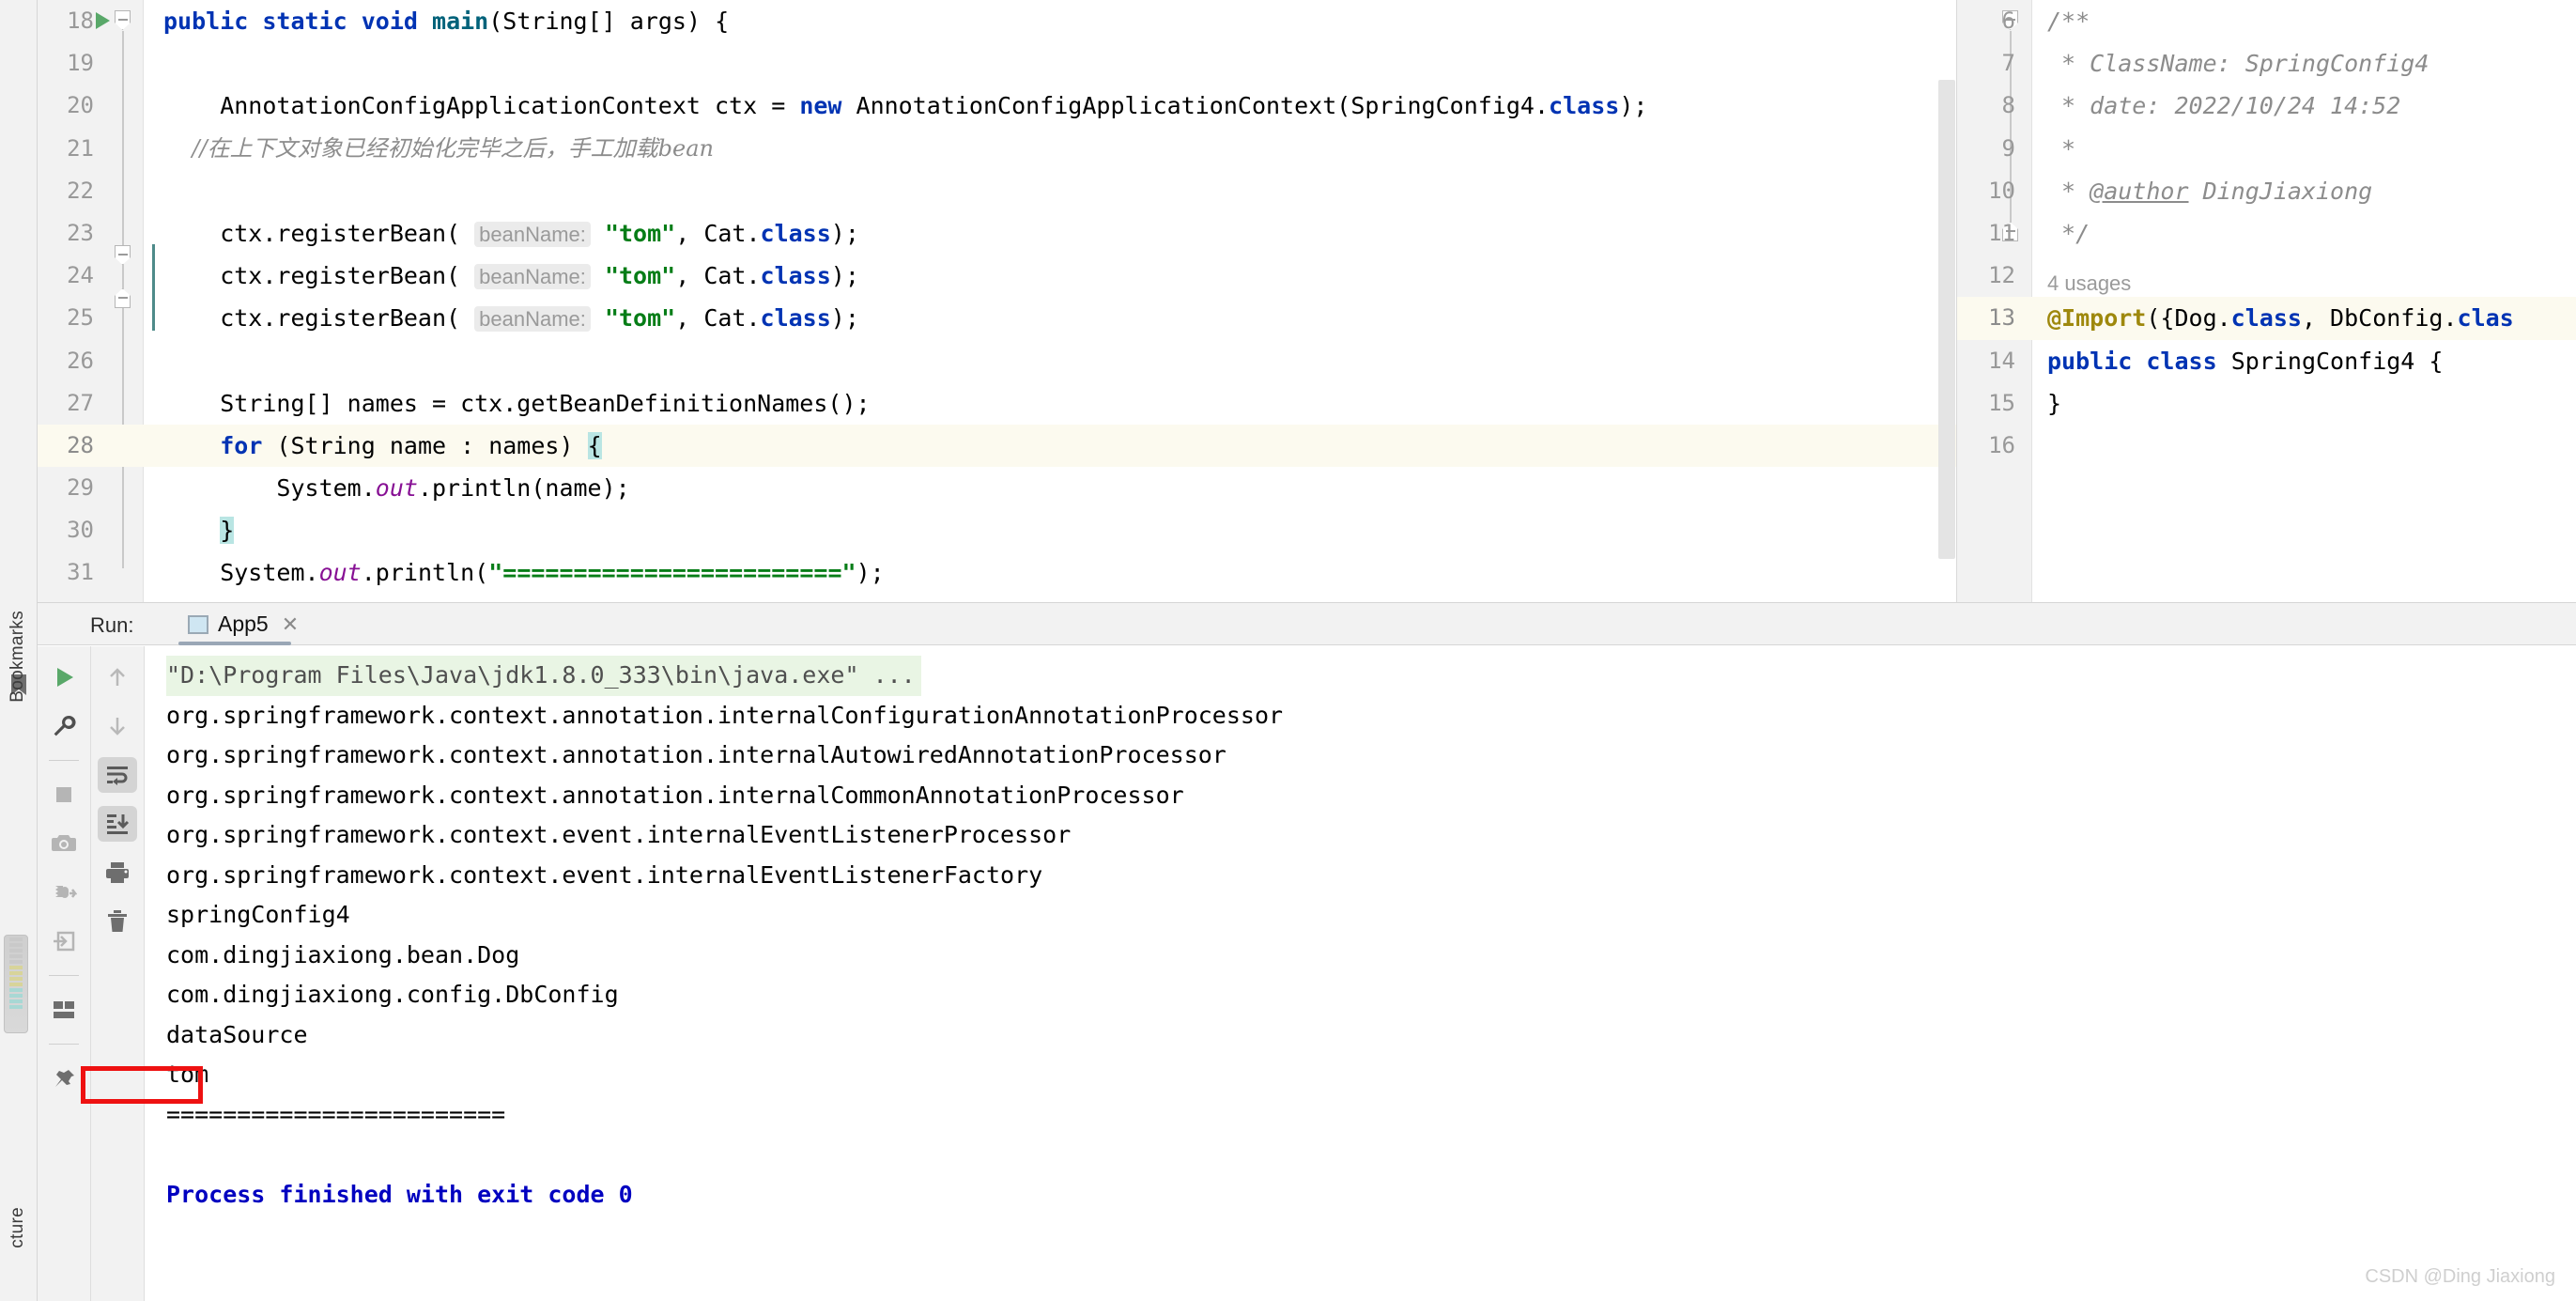 Image resolution: width=2576 pixels, height=1301 pixels. Describe the element at coordinates (997, 488) in the screenshot. I see `code-line: 29 System.out.println(name);` at that location.